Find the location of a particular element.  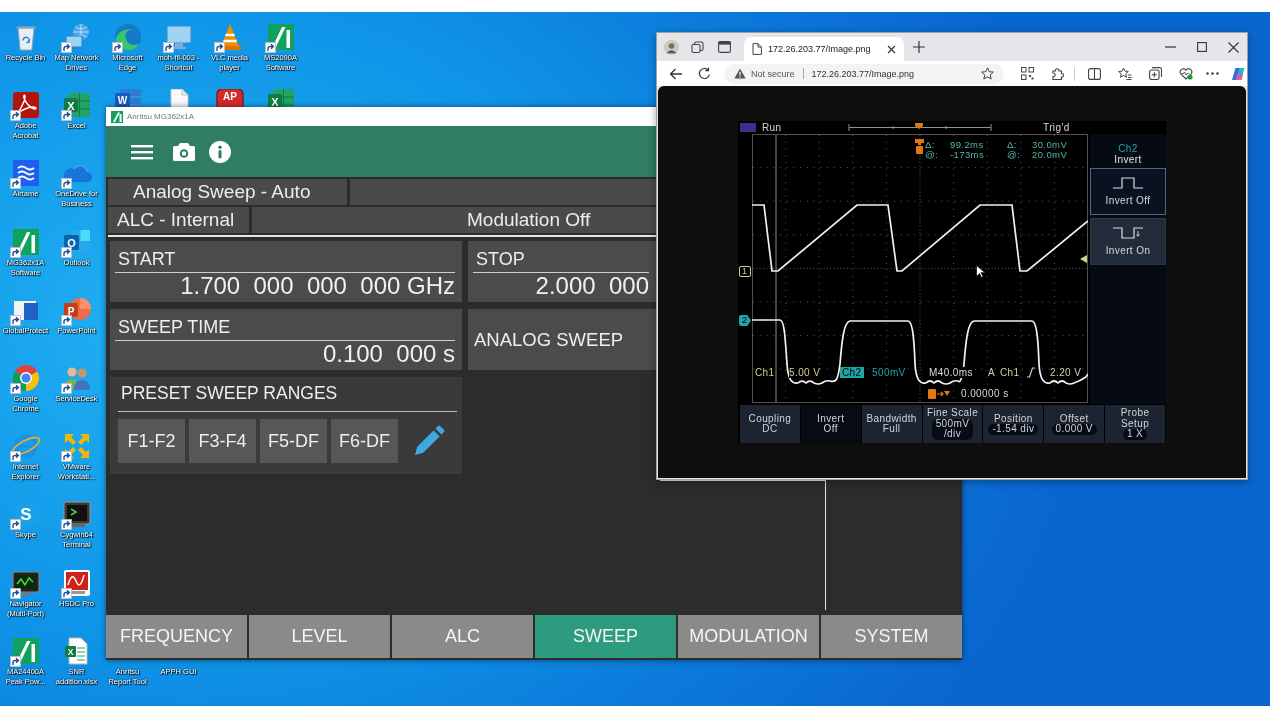

channel-label: Ch2 is located at coordinates (852, 372).